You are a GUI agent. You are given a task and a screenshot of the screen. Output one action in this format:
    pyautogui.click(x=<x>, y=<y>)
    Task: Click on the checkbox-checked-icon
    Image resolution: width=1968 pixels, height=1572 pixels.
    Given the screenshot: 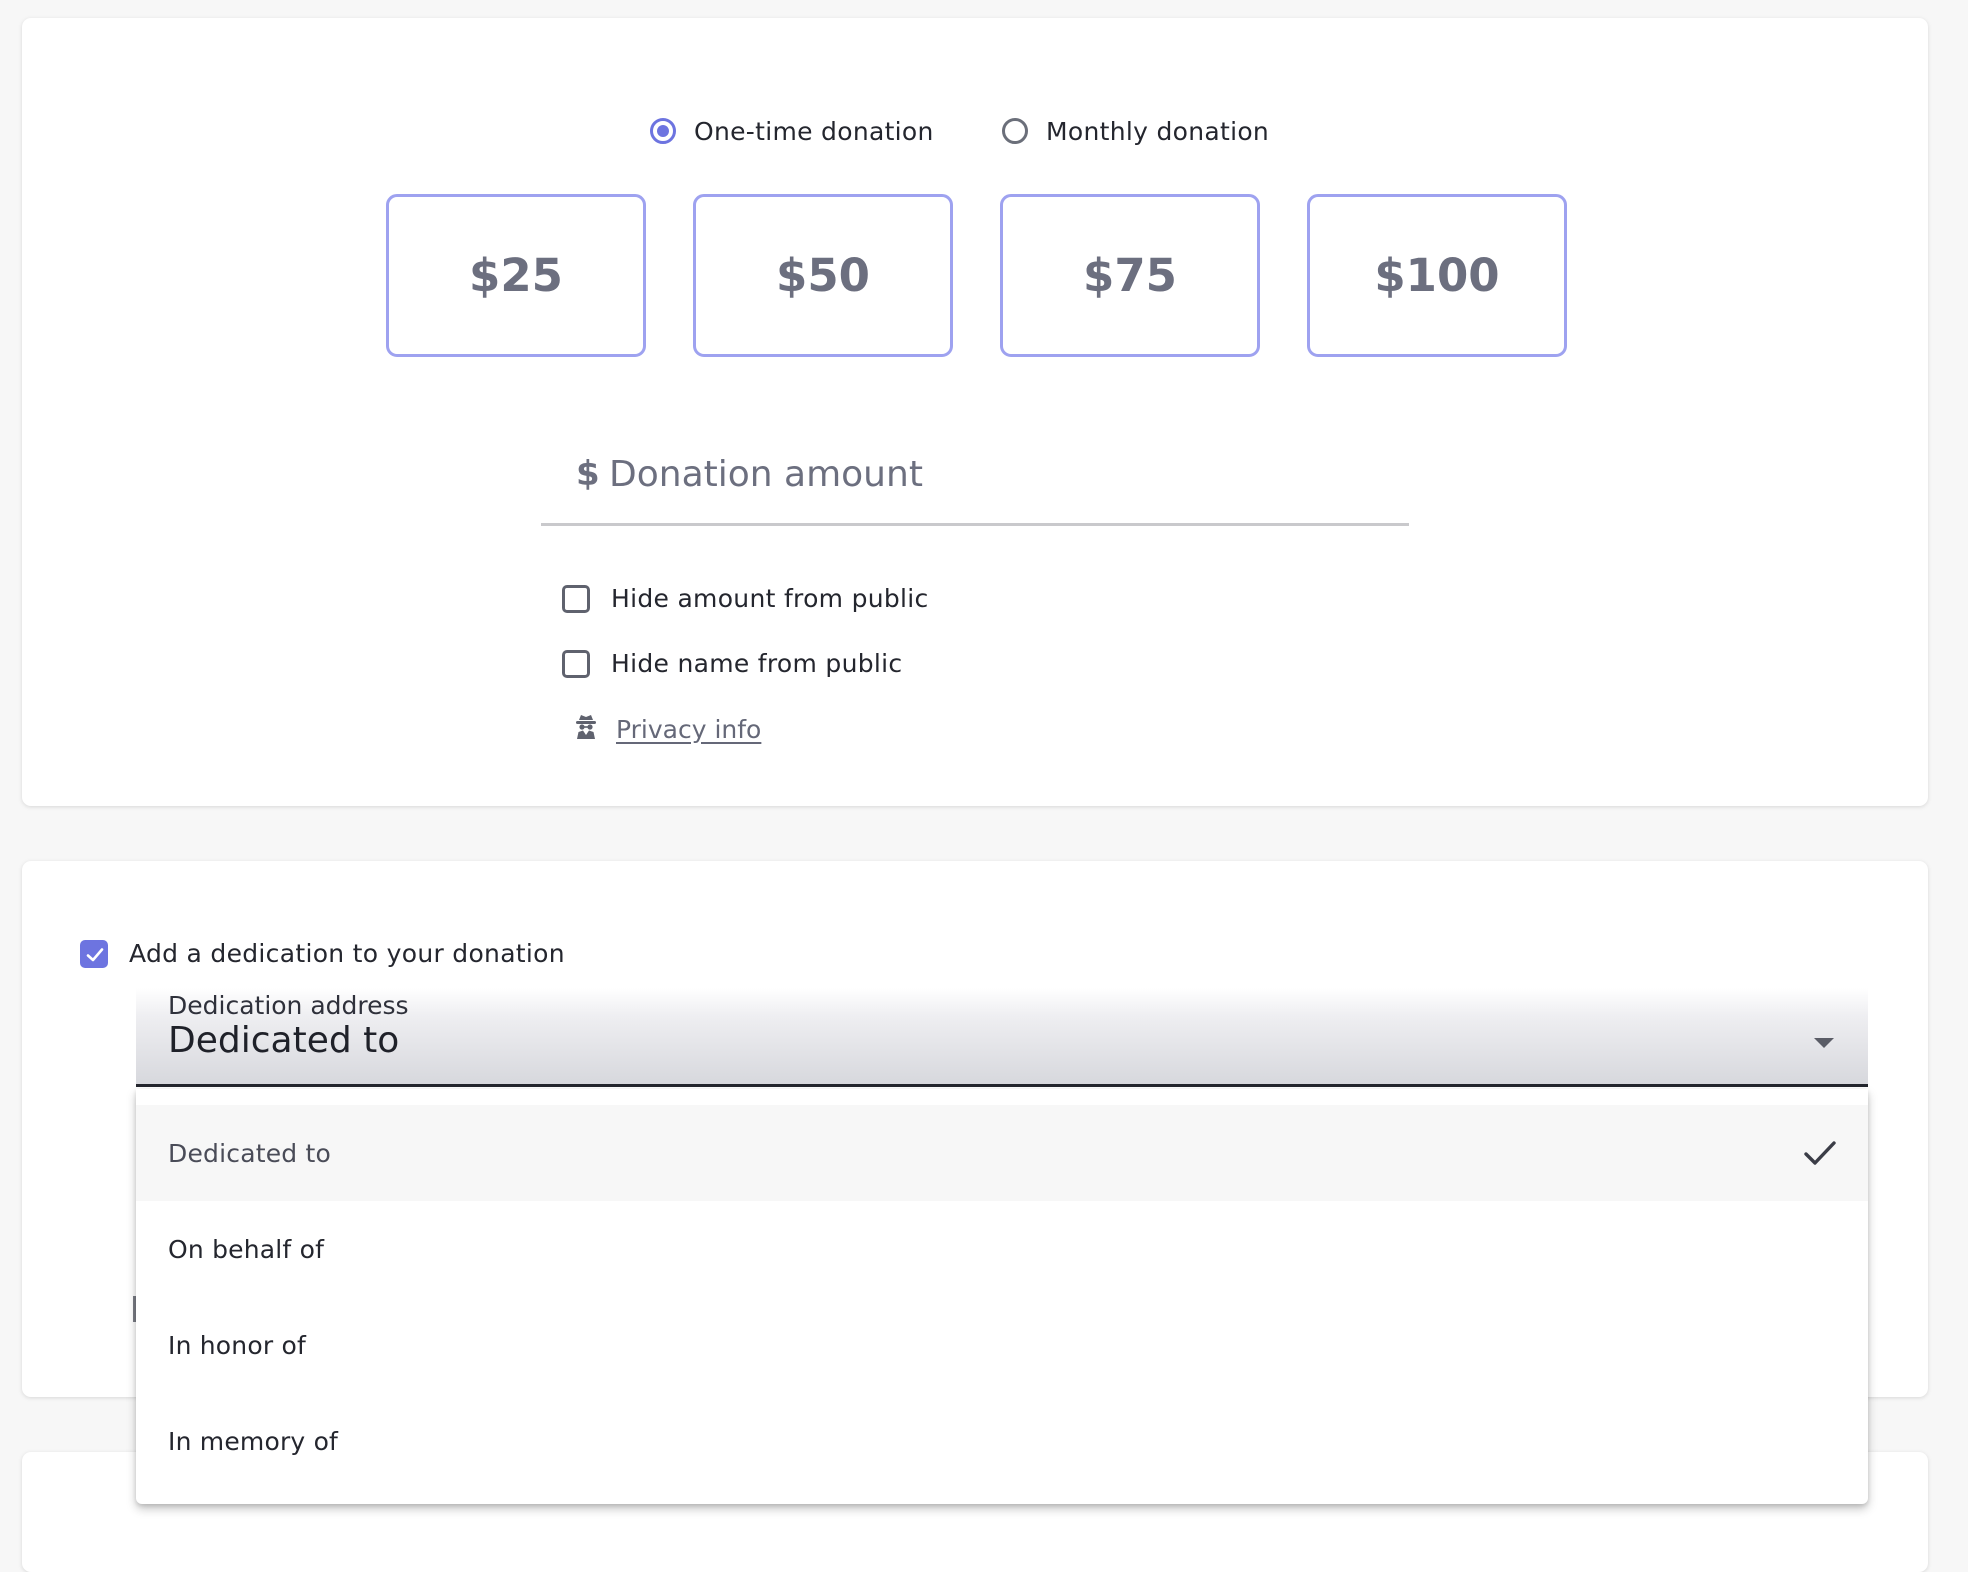 What is the action you would take?
    pyautogui.click(x=94, y=953)
    